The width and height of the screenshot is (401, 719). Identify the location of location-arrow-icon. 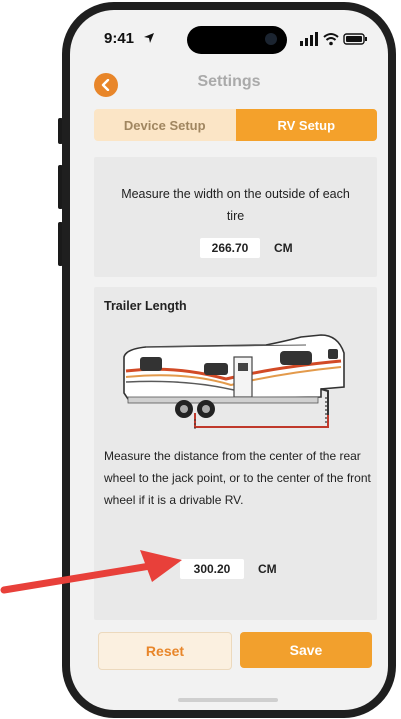
(149, 38).